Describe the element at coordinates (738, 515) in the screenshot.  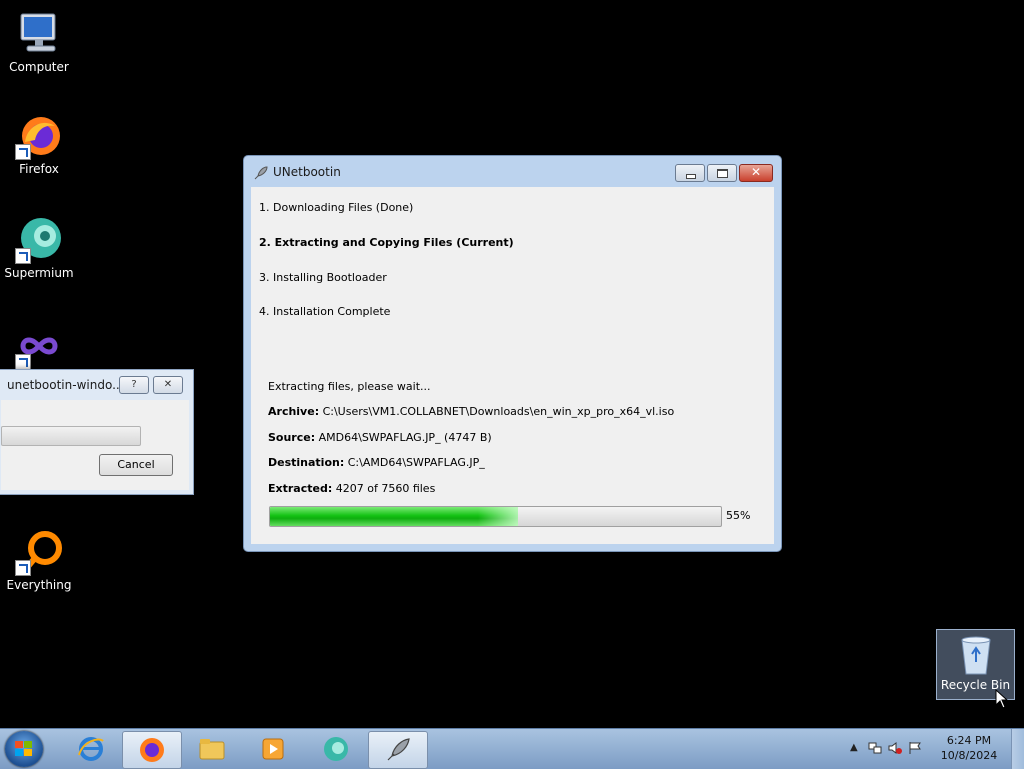
I see `progress-percent: 55%` at that location.